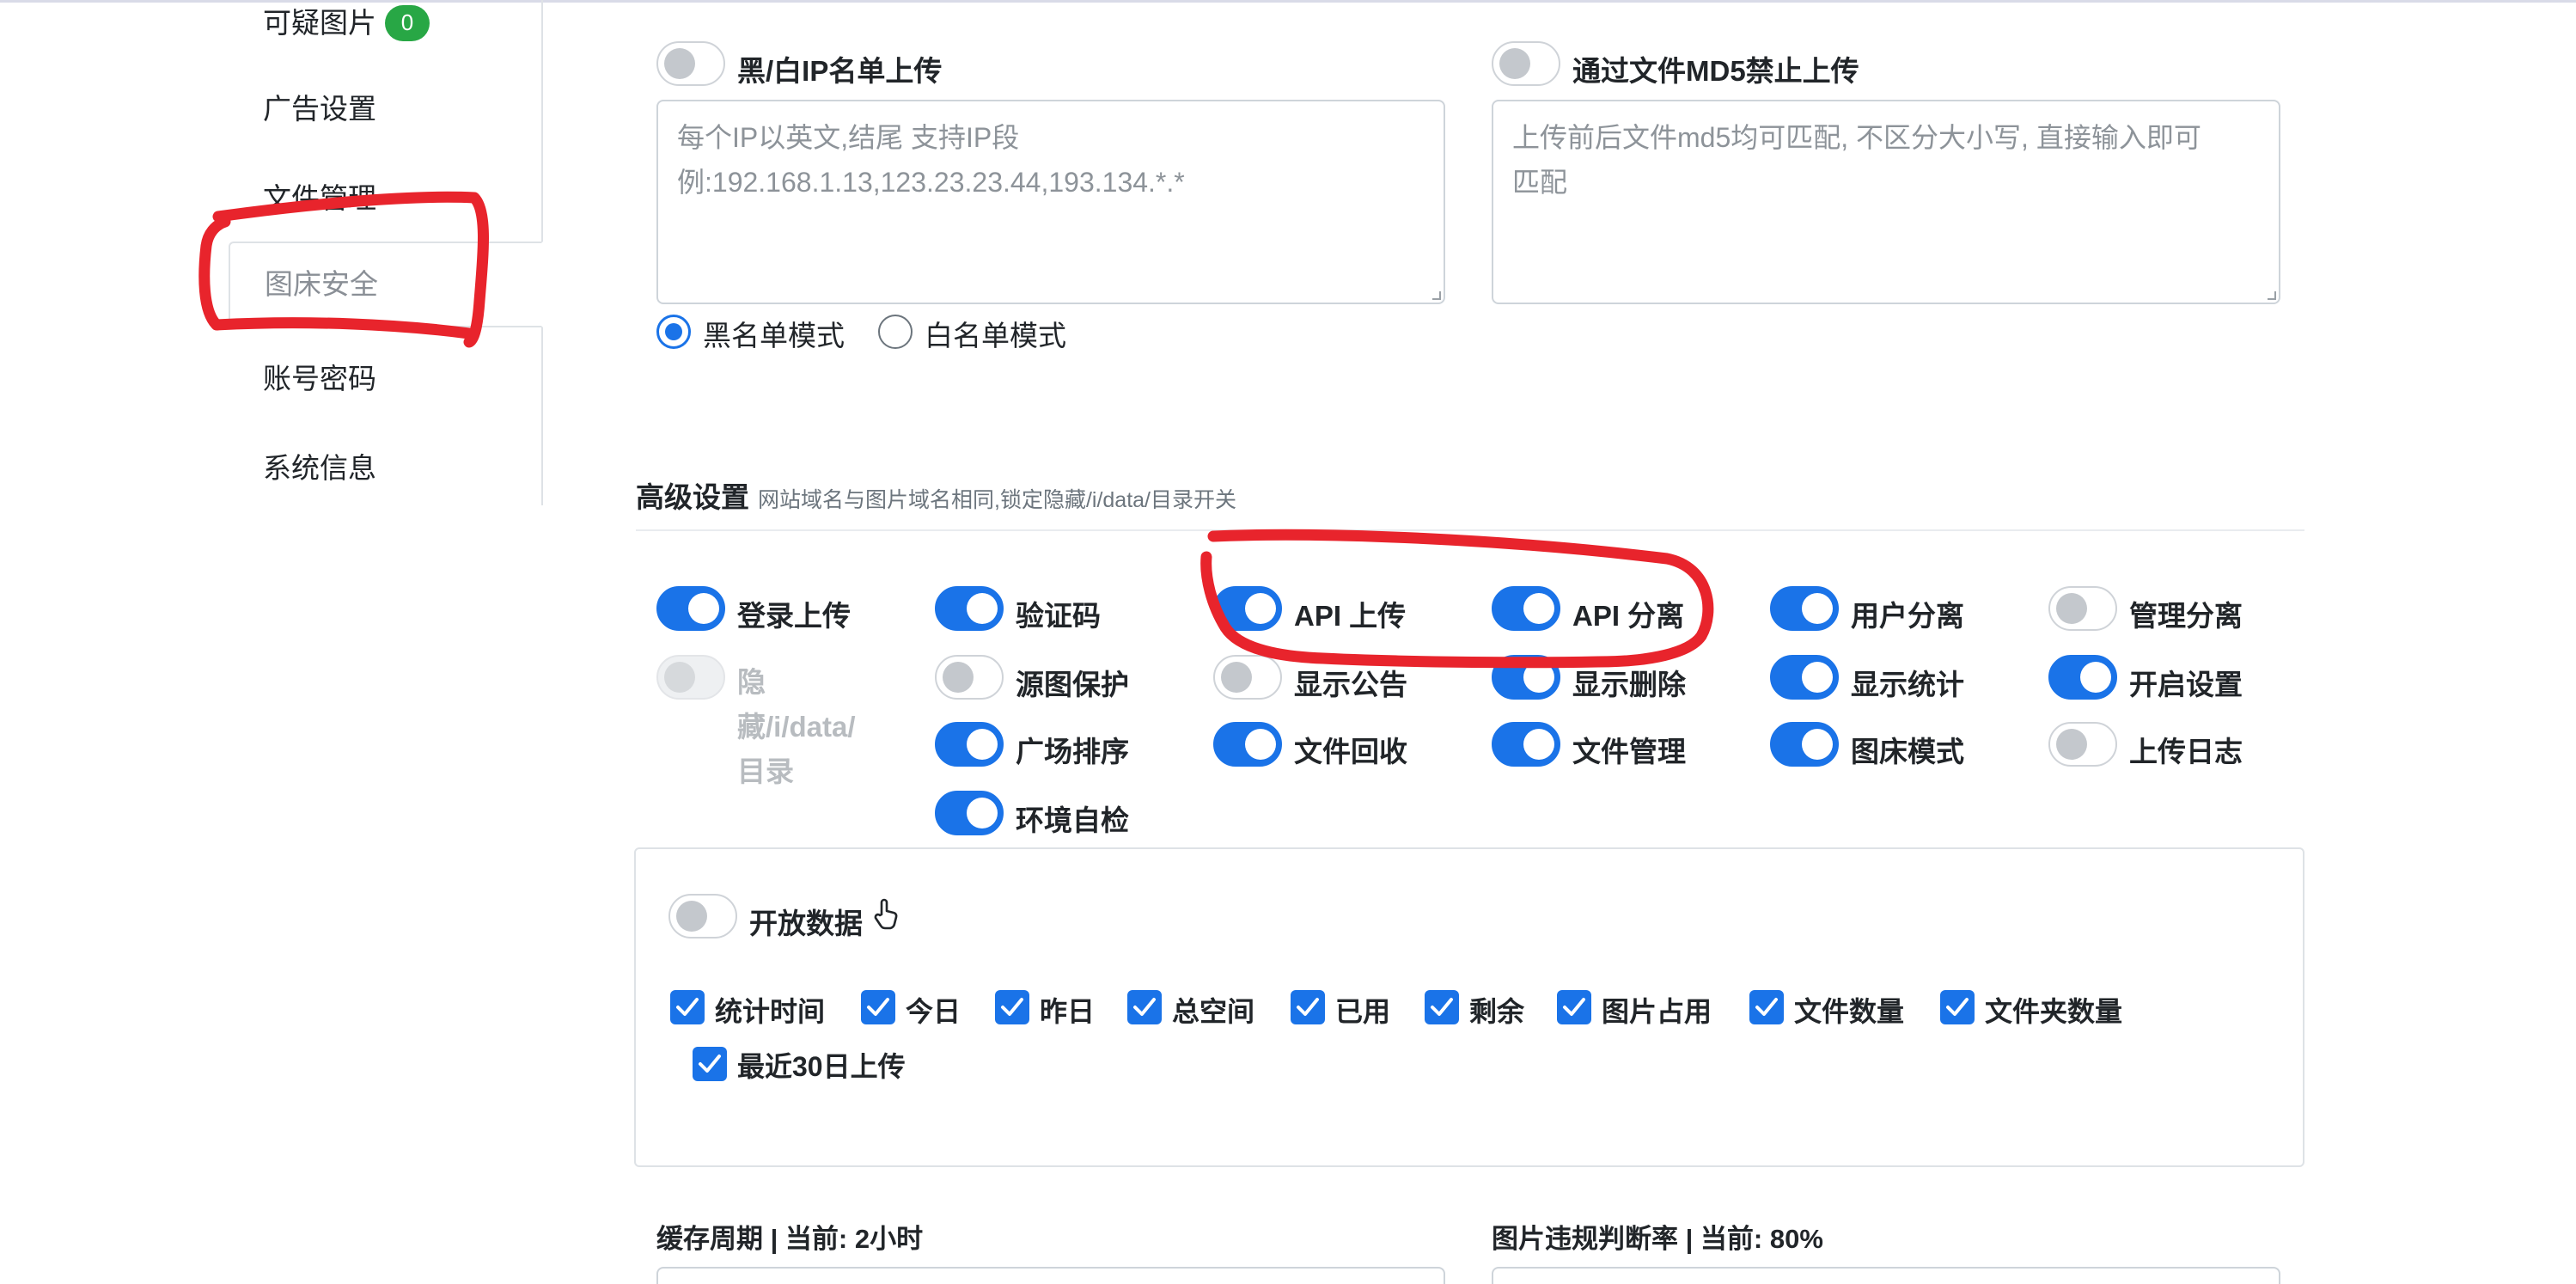  Describe the element at coordinates (692, 497) in the screenshot. I see `section-title: 高级设置` at that location.